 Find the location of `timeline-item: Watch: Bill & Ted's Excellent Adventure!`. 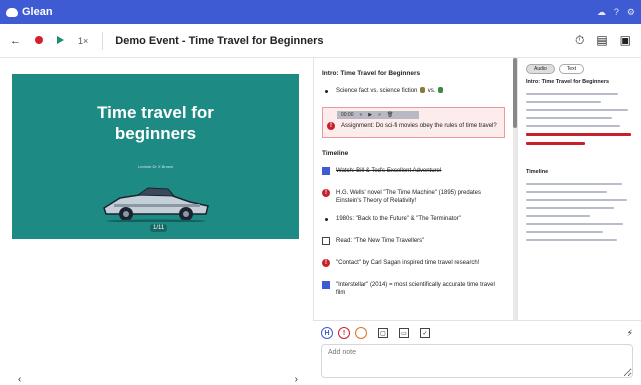

timeline-item: Watch: Bill & Ted's Excellent Adventure! is located at coordinates (413, 173).